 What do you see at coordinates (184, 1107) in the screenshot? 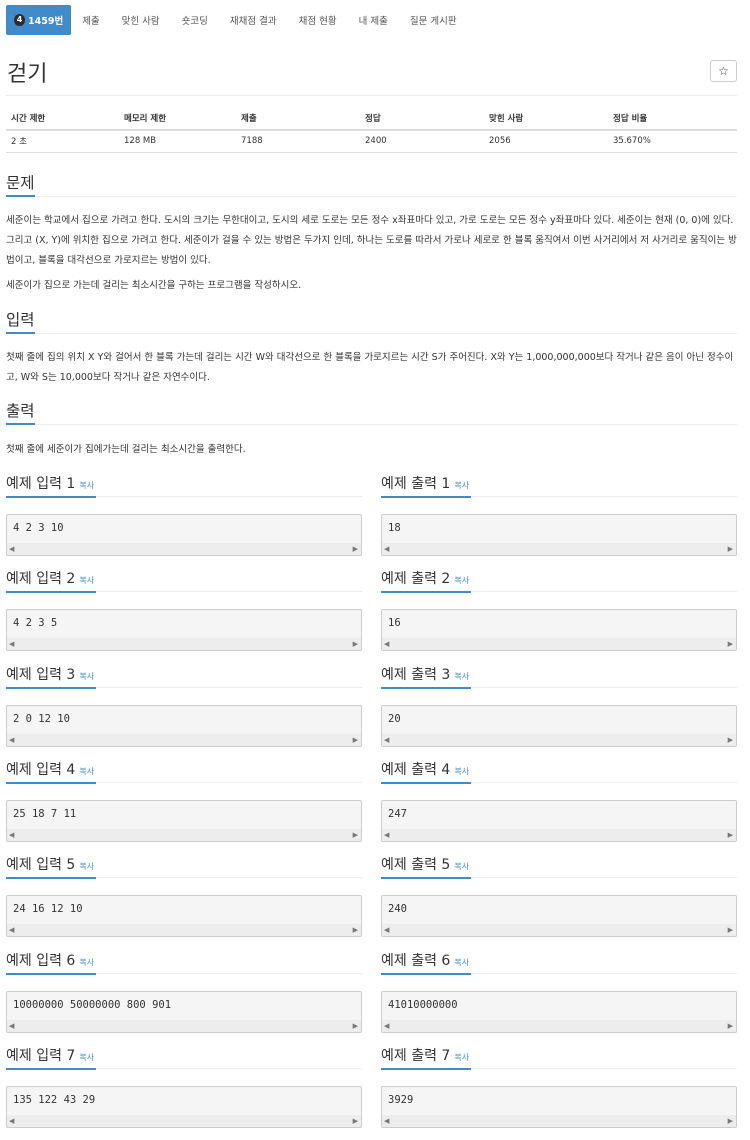
I see `sample-input-box-7: 135 122 43 29 ◀ ▶` at bounding box center [184, 1107].